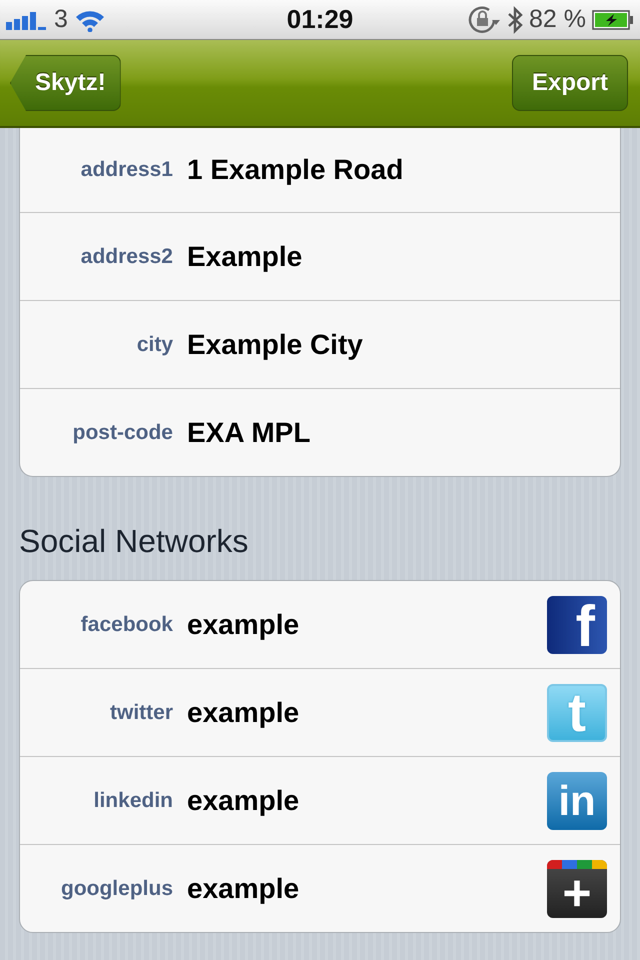 The height and width of the screenshot is (960, 640). I want to click on field-label: post-code, so click(123, 432).